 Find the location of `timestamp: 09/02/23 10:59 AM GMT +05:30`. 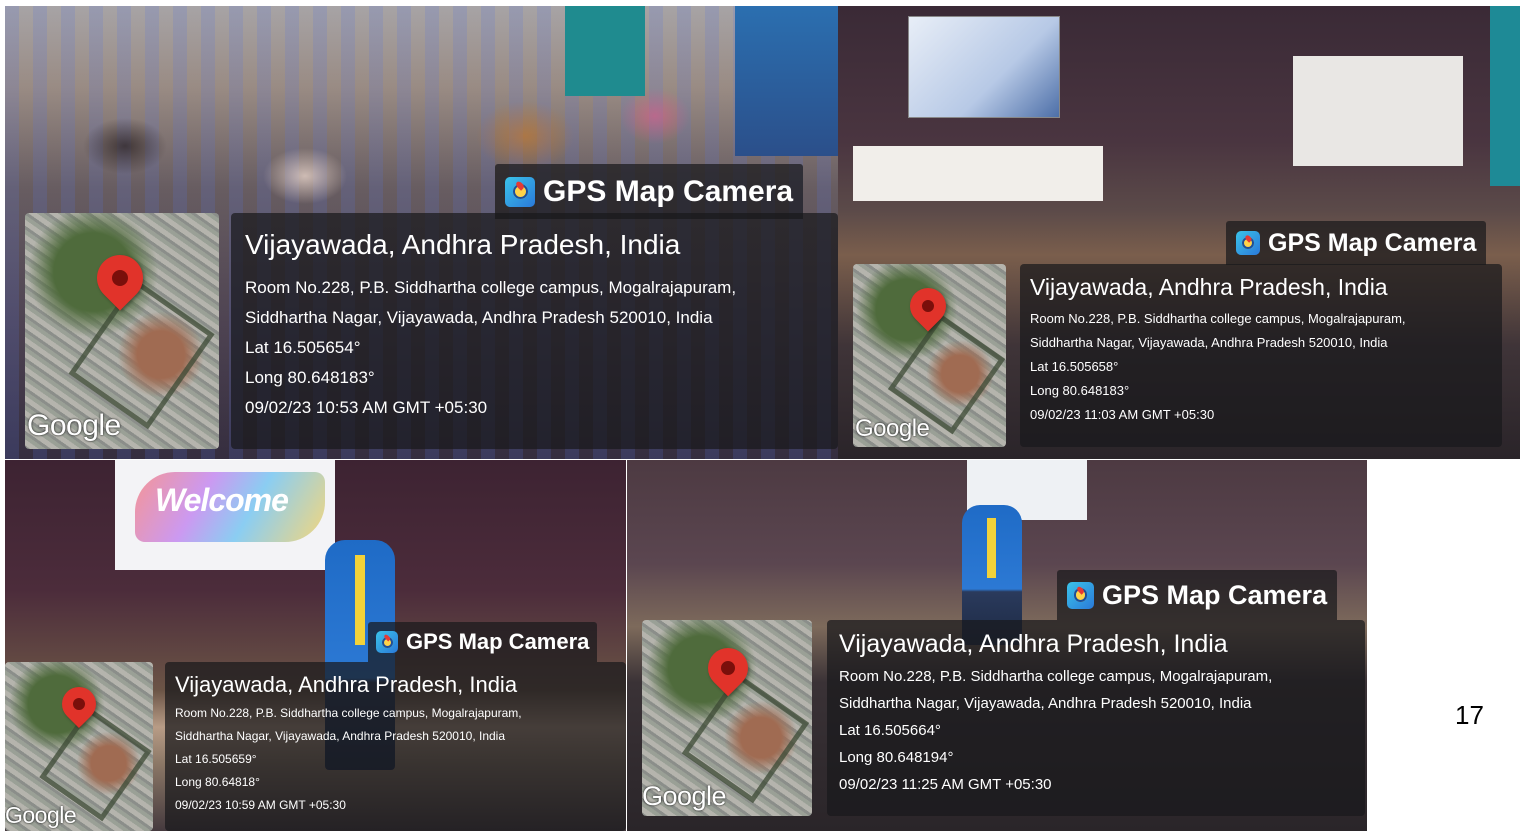

timestamp: 09/02/23 10:59 AM GMT +05:30 is located at coordinates (260, 805).